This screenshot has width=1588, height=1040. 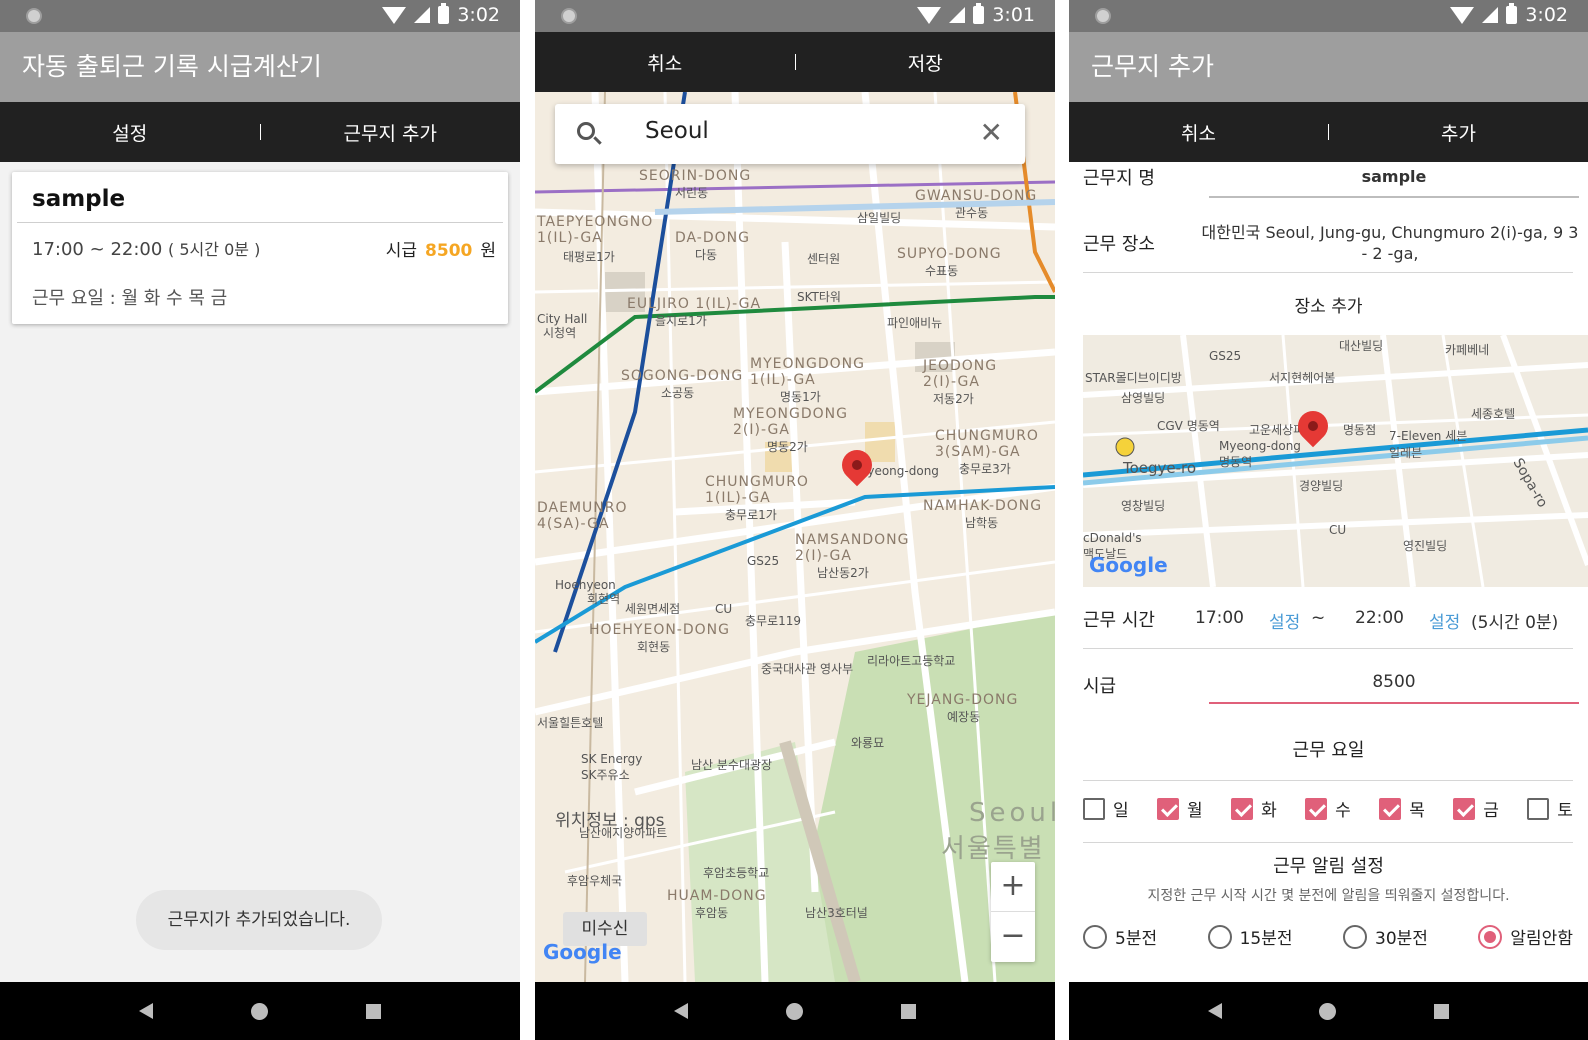 I want to click on map-label-seorin-ko: 서린동, so click(x=692, y=193).